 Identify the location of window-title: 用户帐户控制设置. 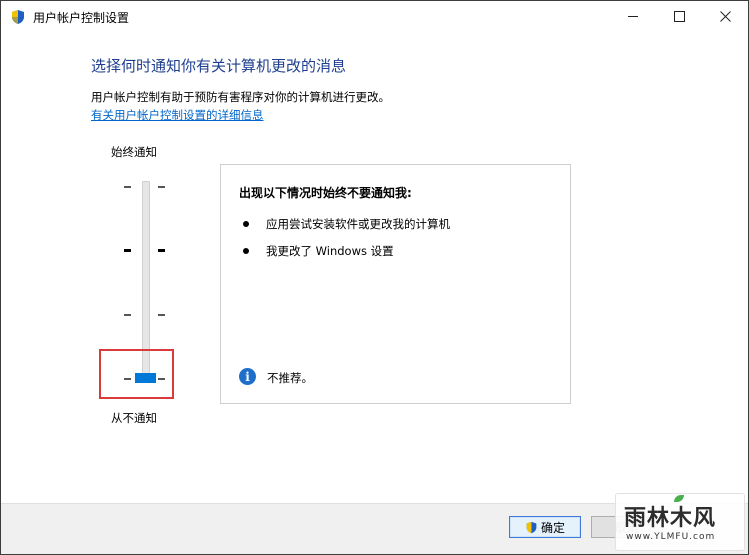
(81, 18).